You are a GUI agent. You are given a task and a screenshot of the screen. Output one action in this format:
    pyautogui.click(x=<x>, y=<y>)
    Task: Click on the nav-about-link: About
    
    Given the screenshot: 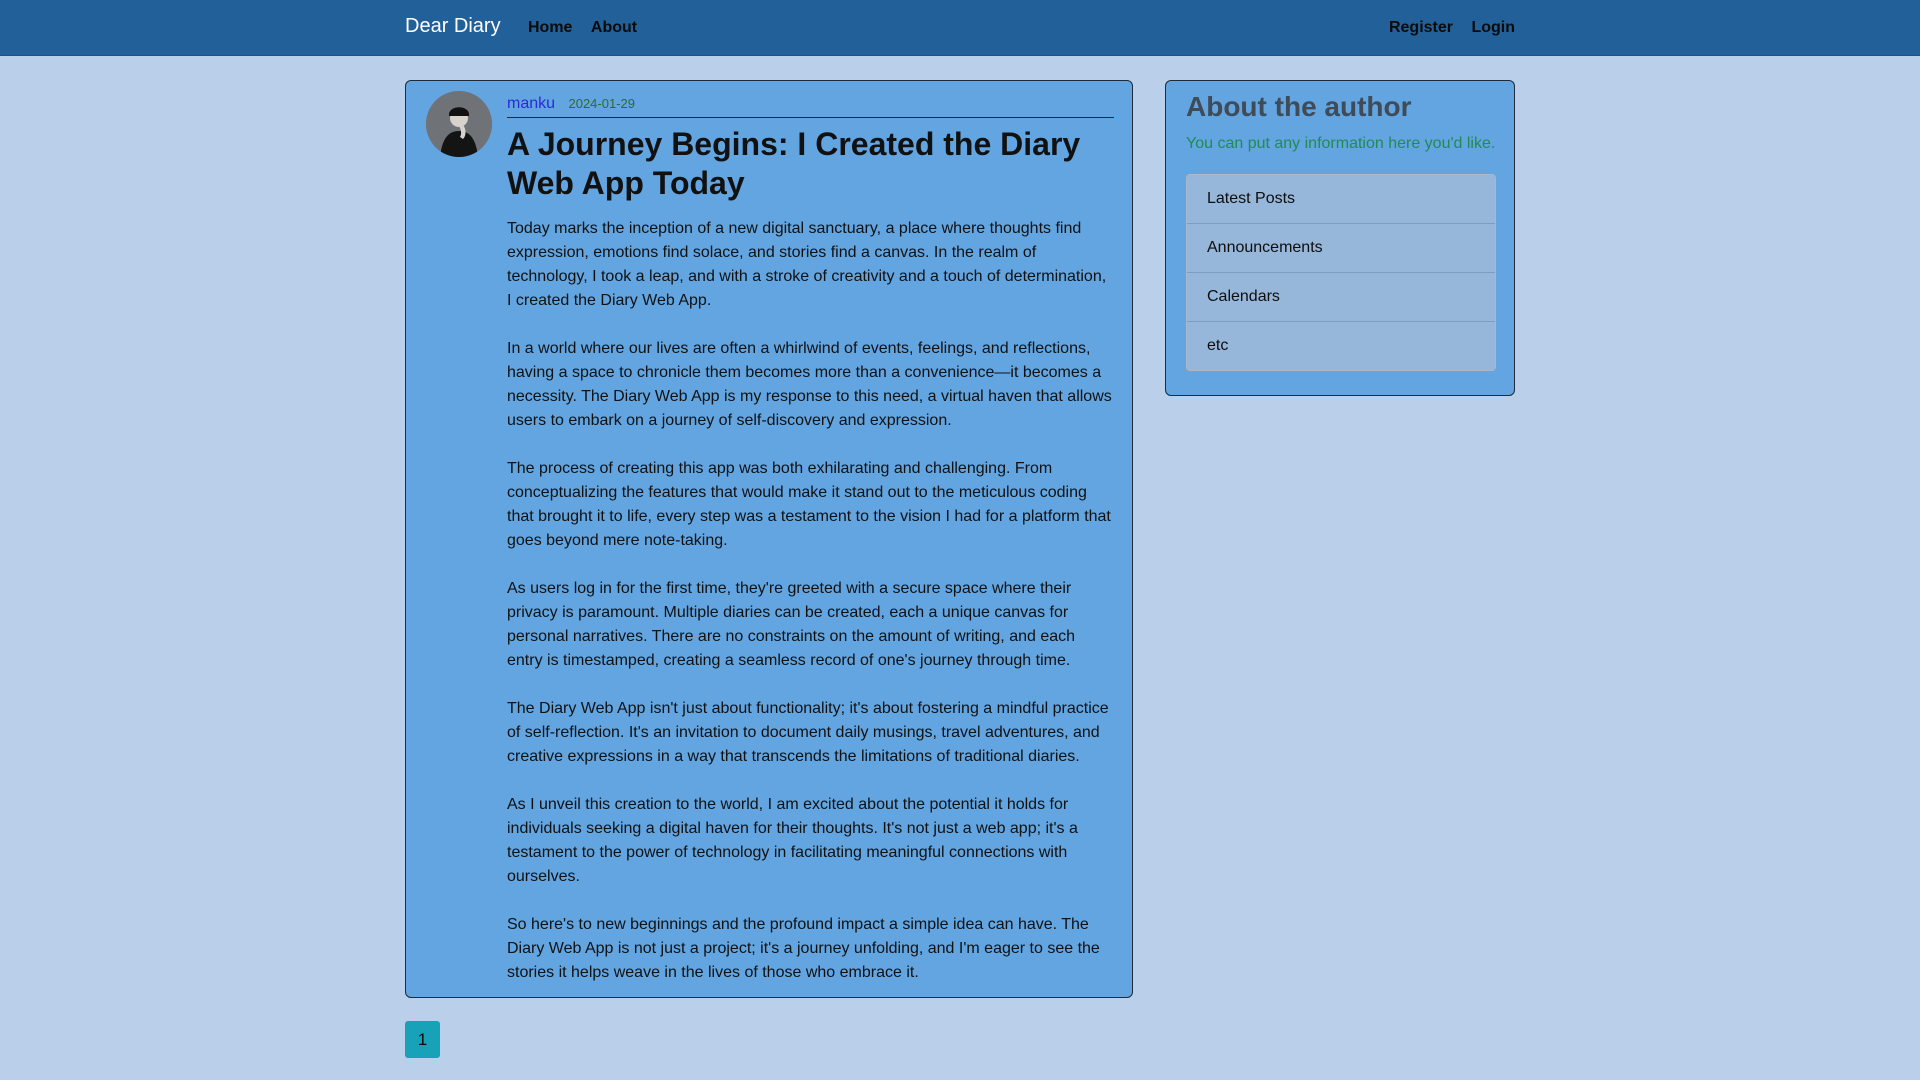 What is the action you would take?
    pyautogui.click(x=614, y=28)
    